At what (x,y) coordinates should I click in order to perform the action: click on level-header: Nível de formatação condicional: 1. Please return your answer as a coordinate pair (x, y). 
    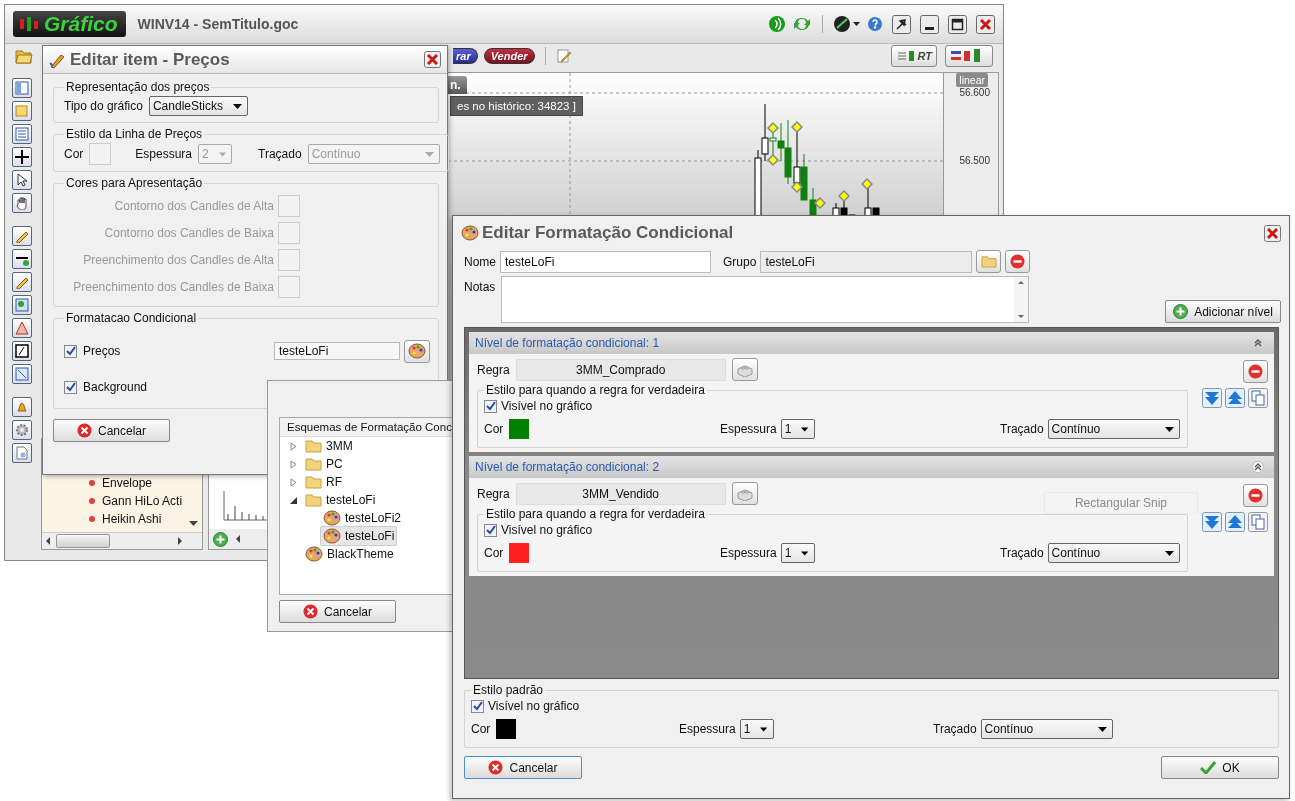
    Looking at the image, I should click on (871, 343).